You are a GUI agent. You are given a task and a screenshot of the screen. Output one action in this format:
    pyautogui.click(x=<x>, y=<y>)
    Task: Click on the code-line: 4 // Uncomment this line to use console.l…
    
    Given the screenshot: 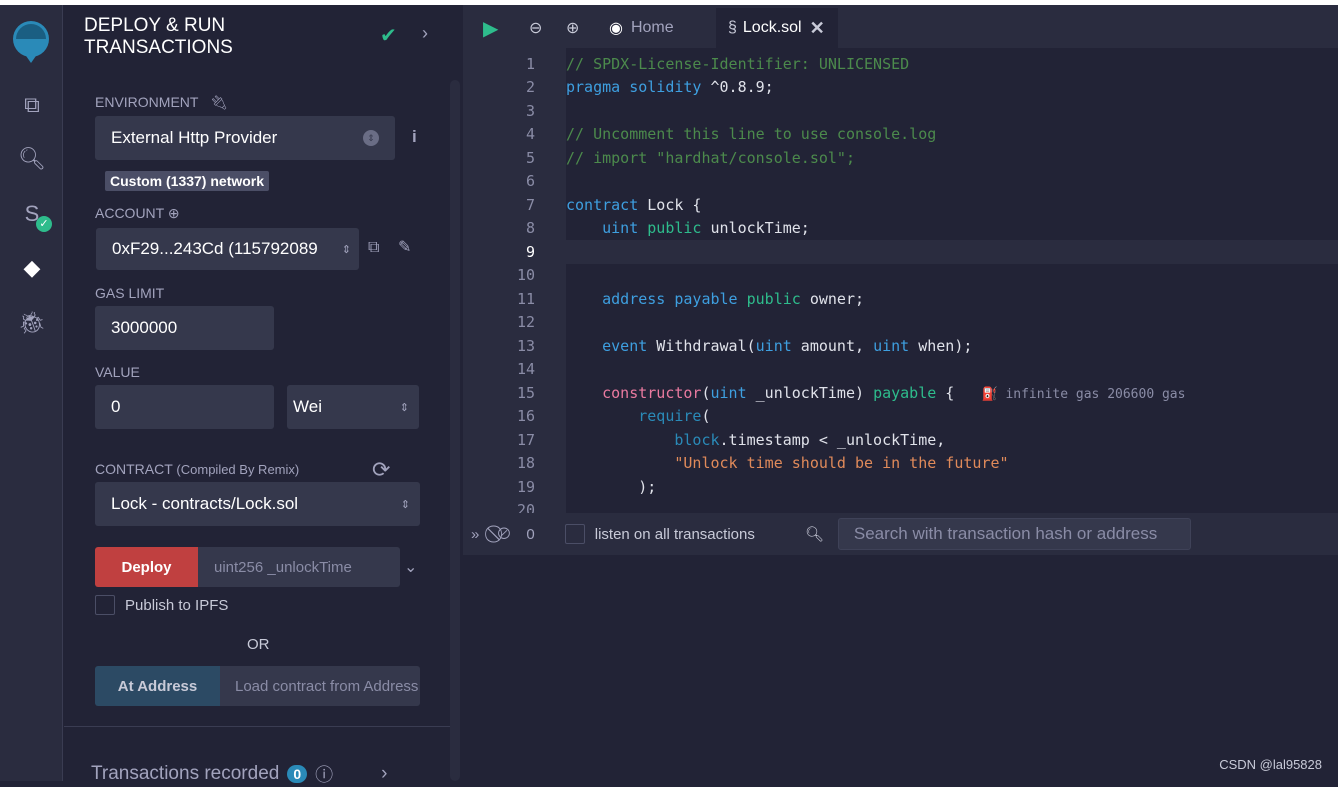 What is the action you would take?
    pyautogui.click(x=900, y=135)
    